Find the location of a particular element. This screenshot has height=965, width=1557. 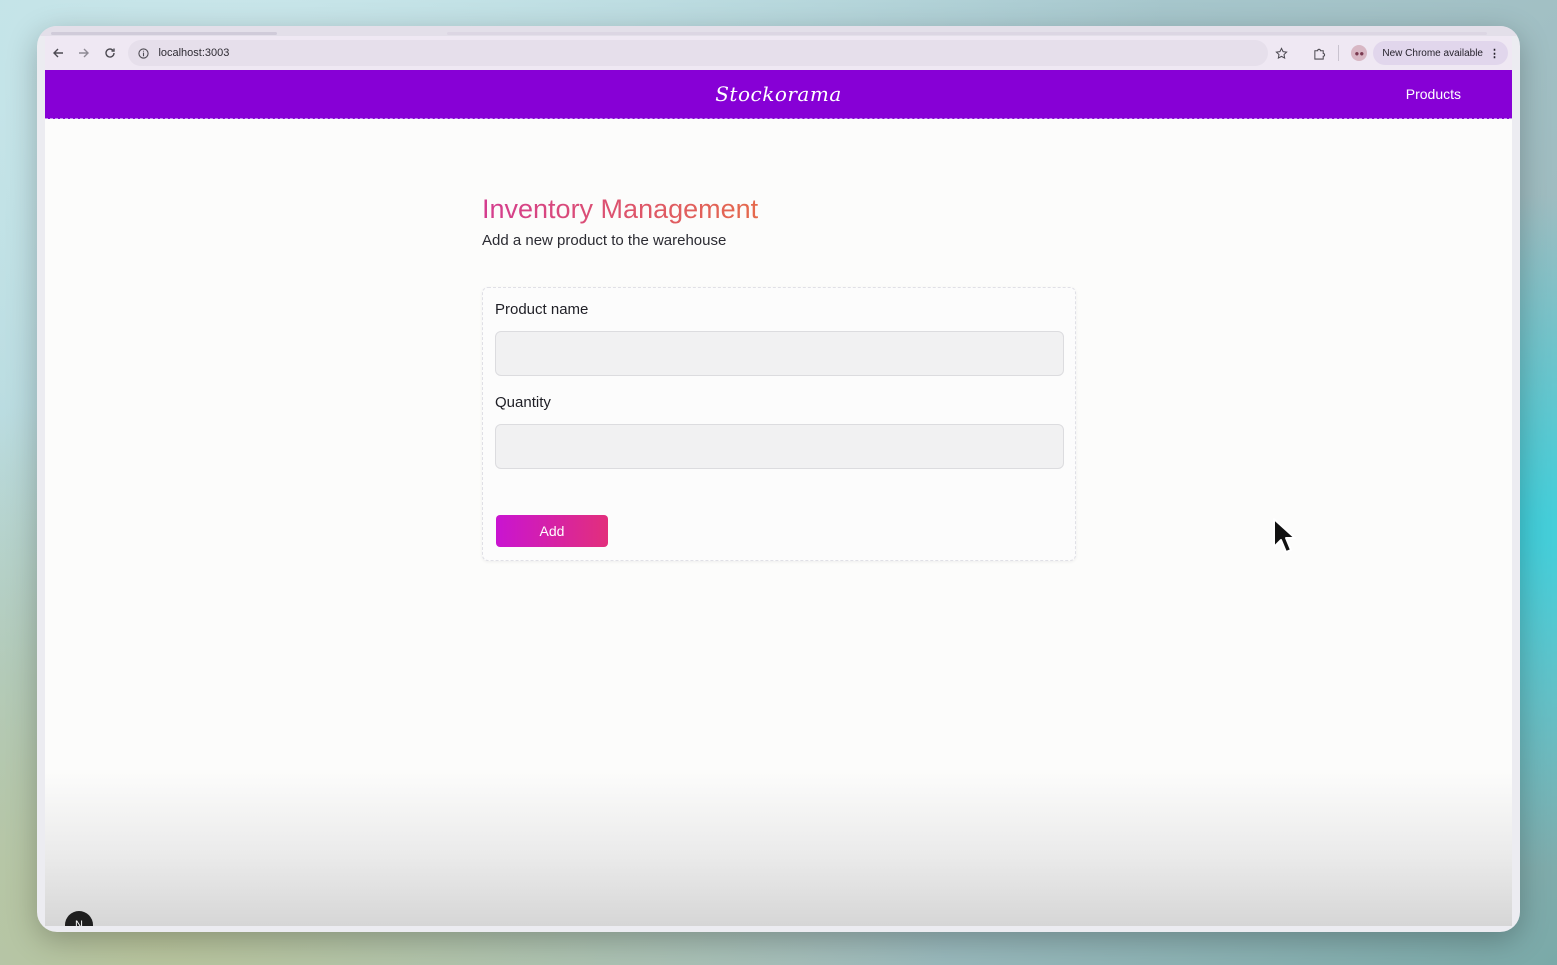

forward-button is located at coordinates (84, 53).